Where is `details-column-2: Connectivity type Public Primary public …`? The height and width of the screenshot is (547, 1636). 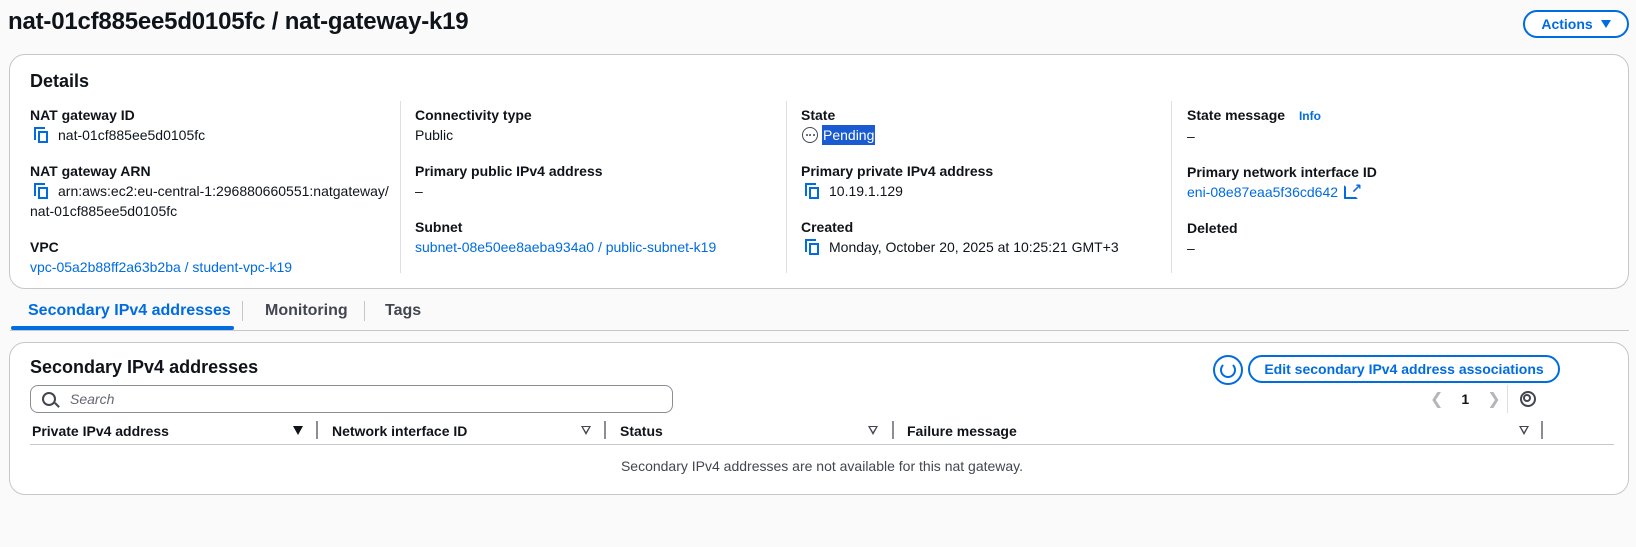 details-column-2: Connectivity type Public Primary public … is located at coordinates (605, 189).